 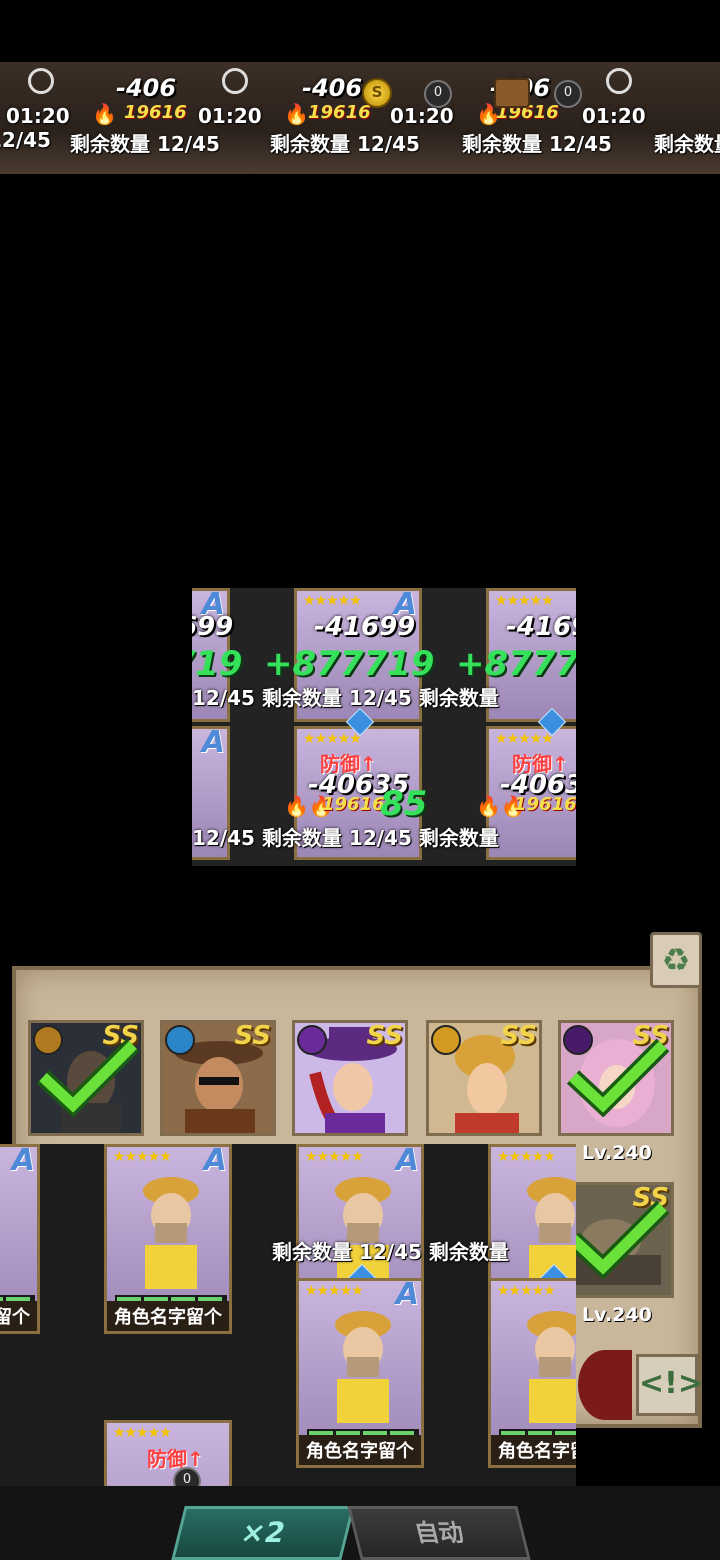 I want to click on hero-card-warrior: SS, so click(x=86, y=1078).